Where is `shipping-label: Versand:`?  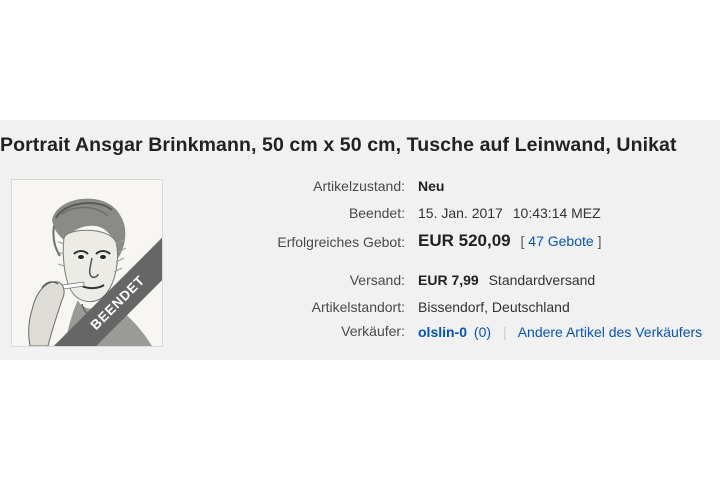 shipping-label: Versand: is located at coordinates (377, 280).